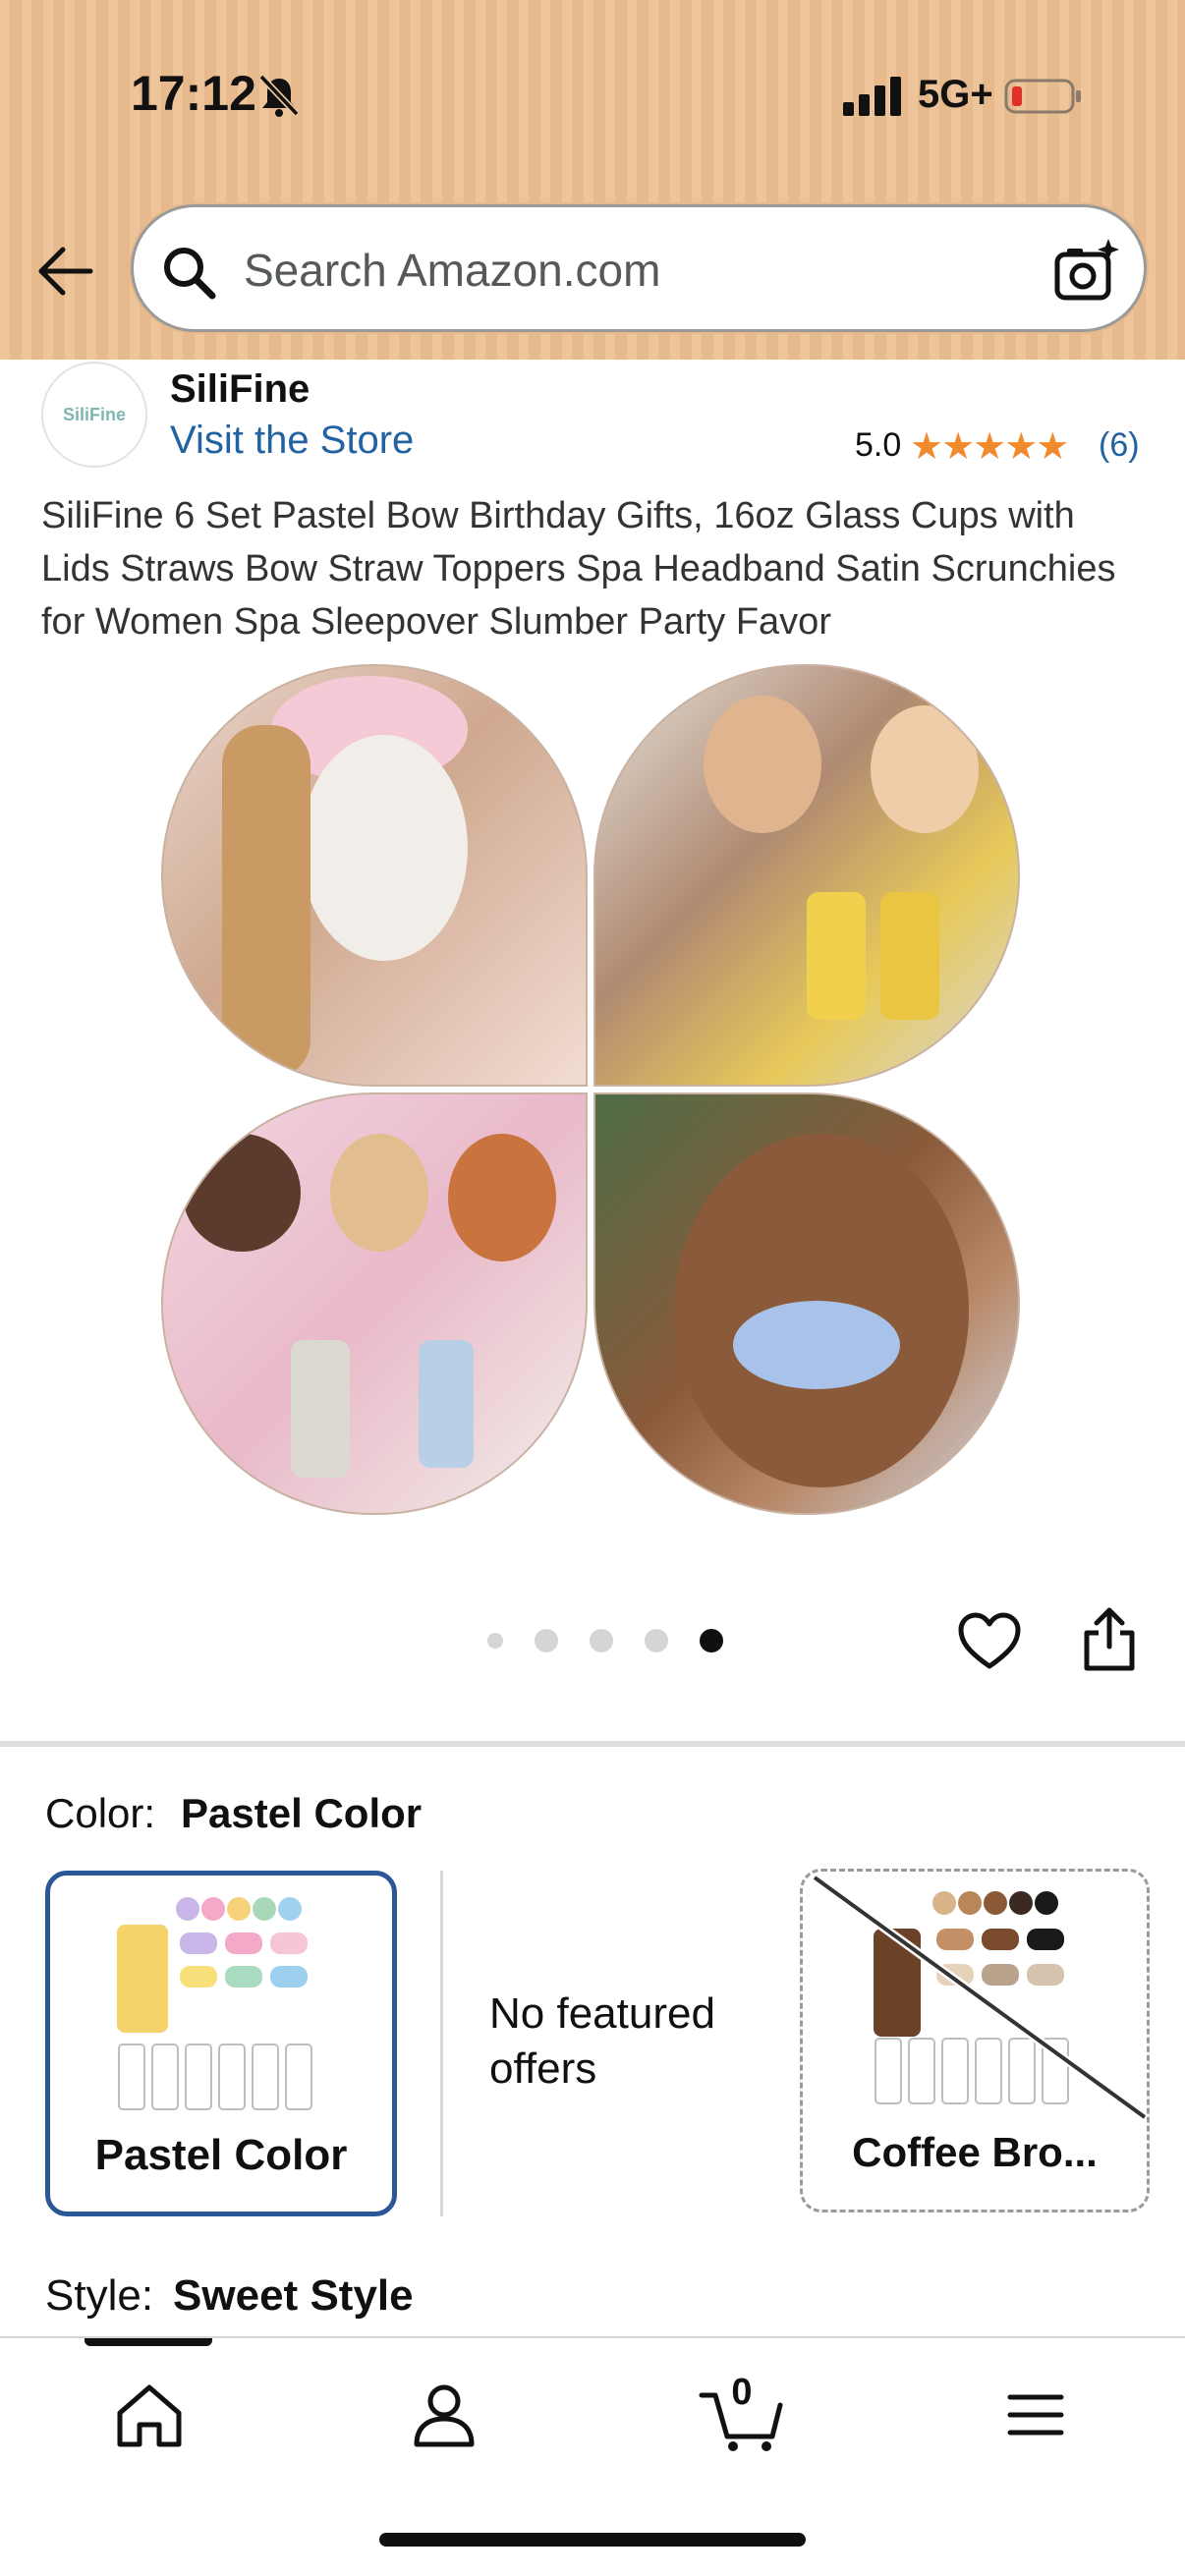  What do you see at coordinates (100, 1813) in the screenshot?
I see `color-label: Color:` at bounding box center [100, 1813].